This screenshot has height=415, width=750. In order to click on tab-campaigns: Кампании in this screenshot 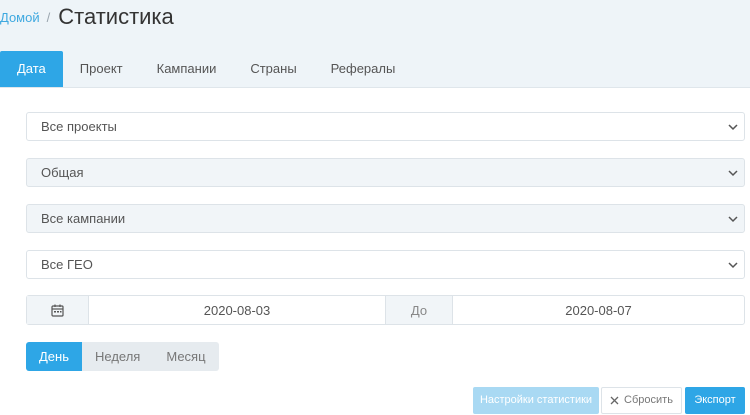, I will do `click(187, 69)`.